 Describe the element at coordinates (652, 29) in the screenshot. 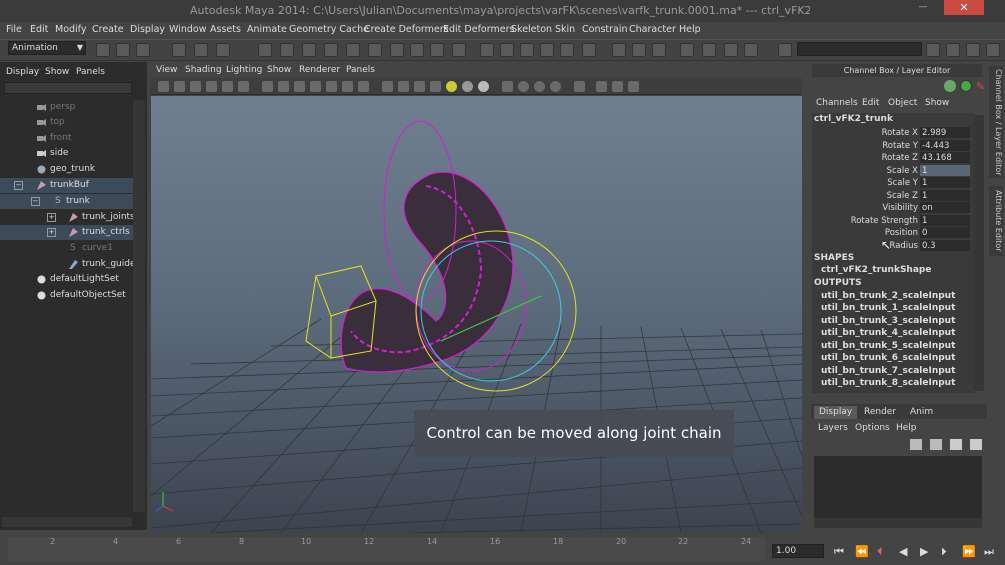

I see `menu-character: Character` at that location.